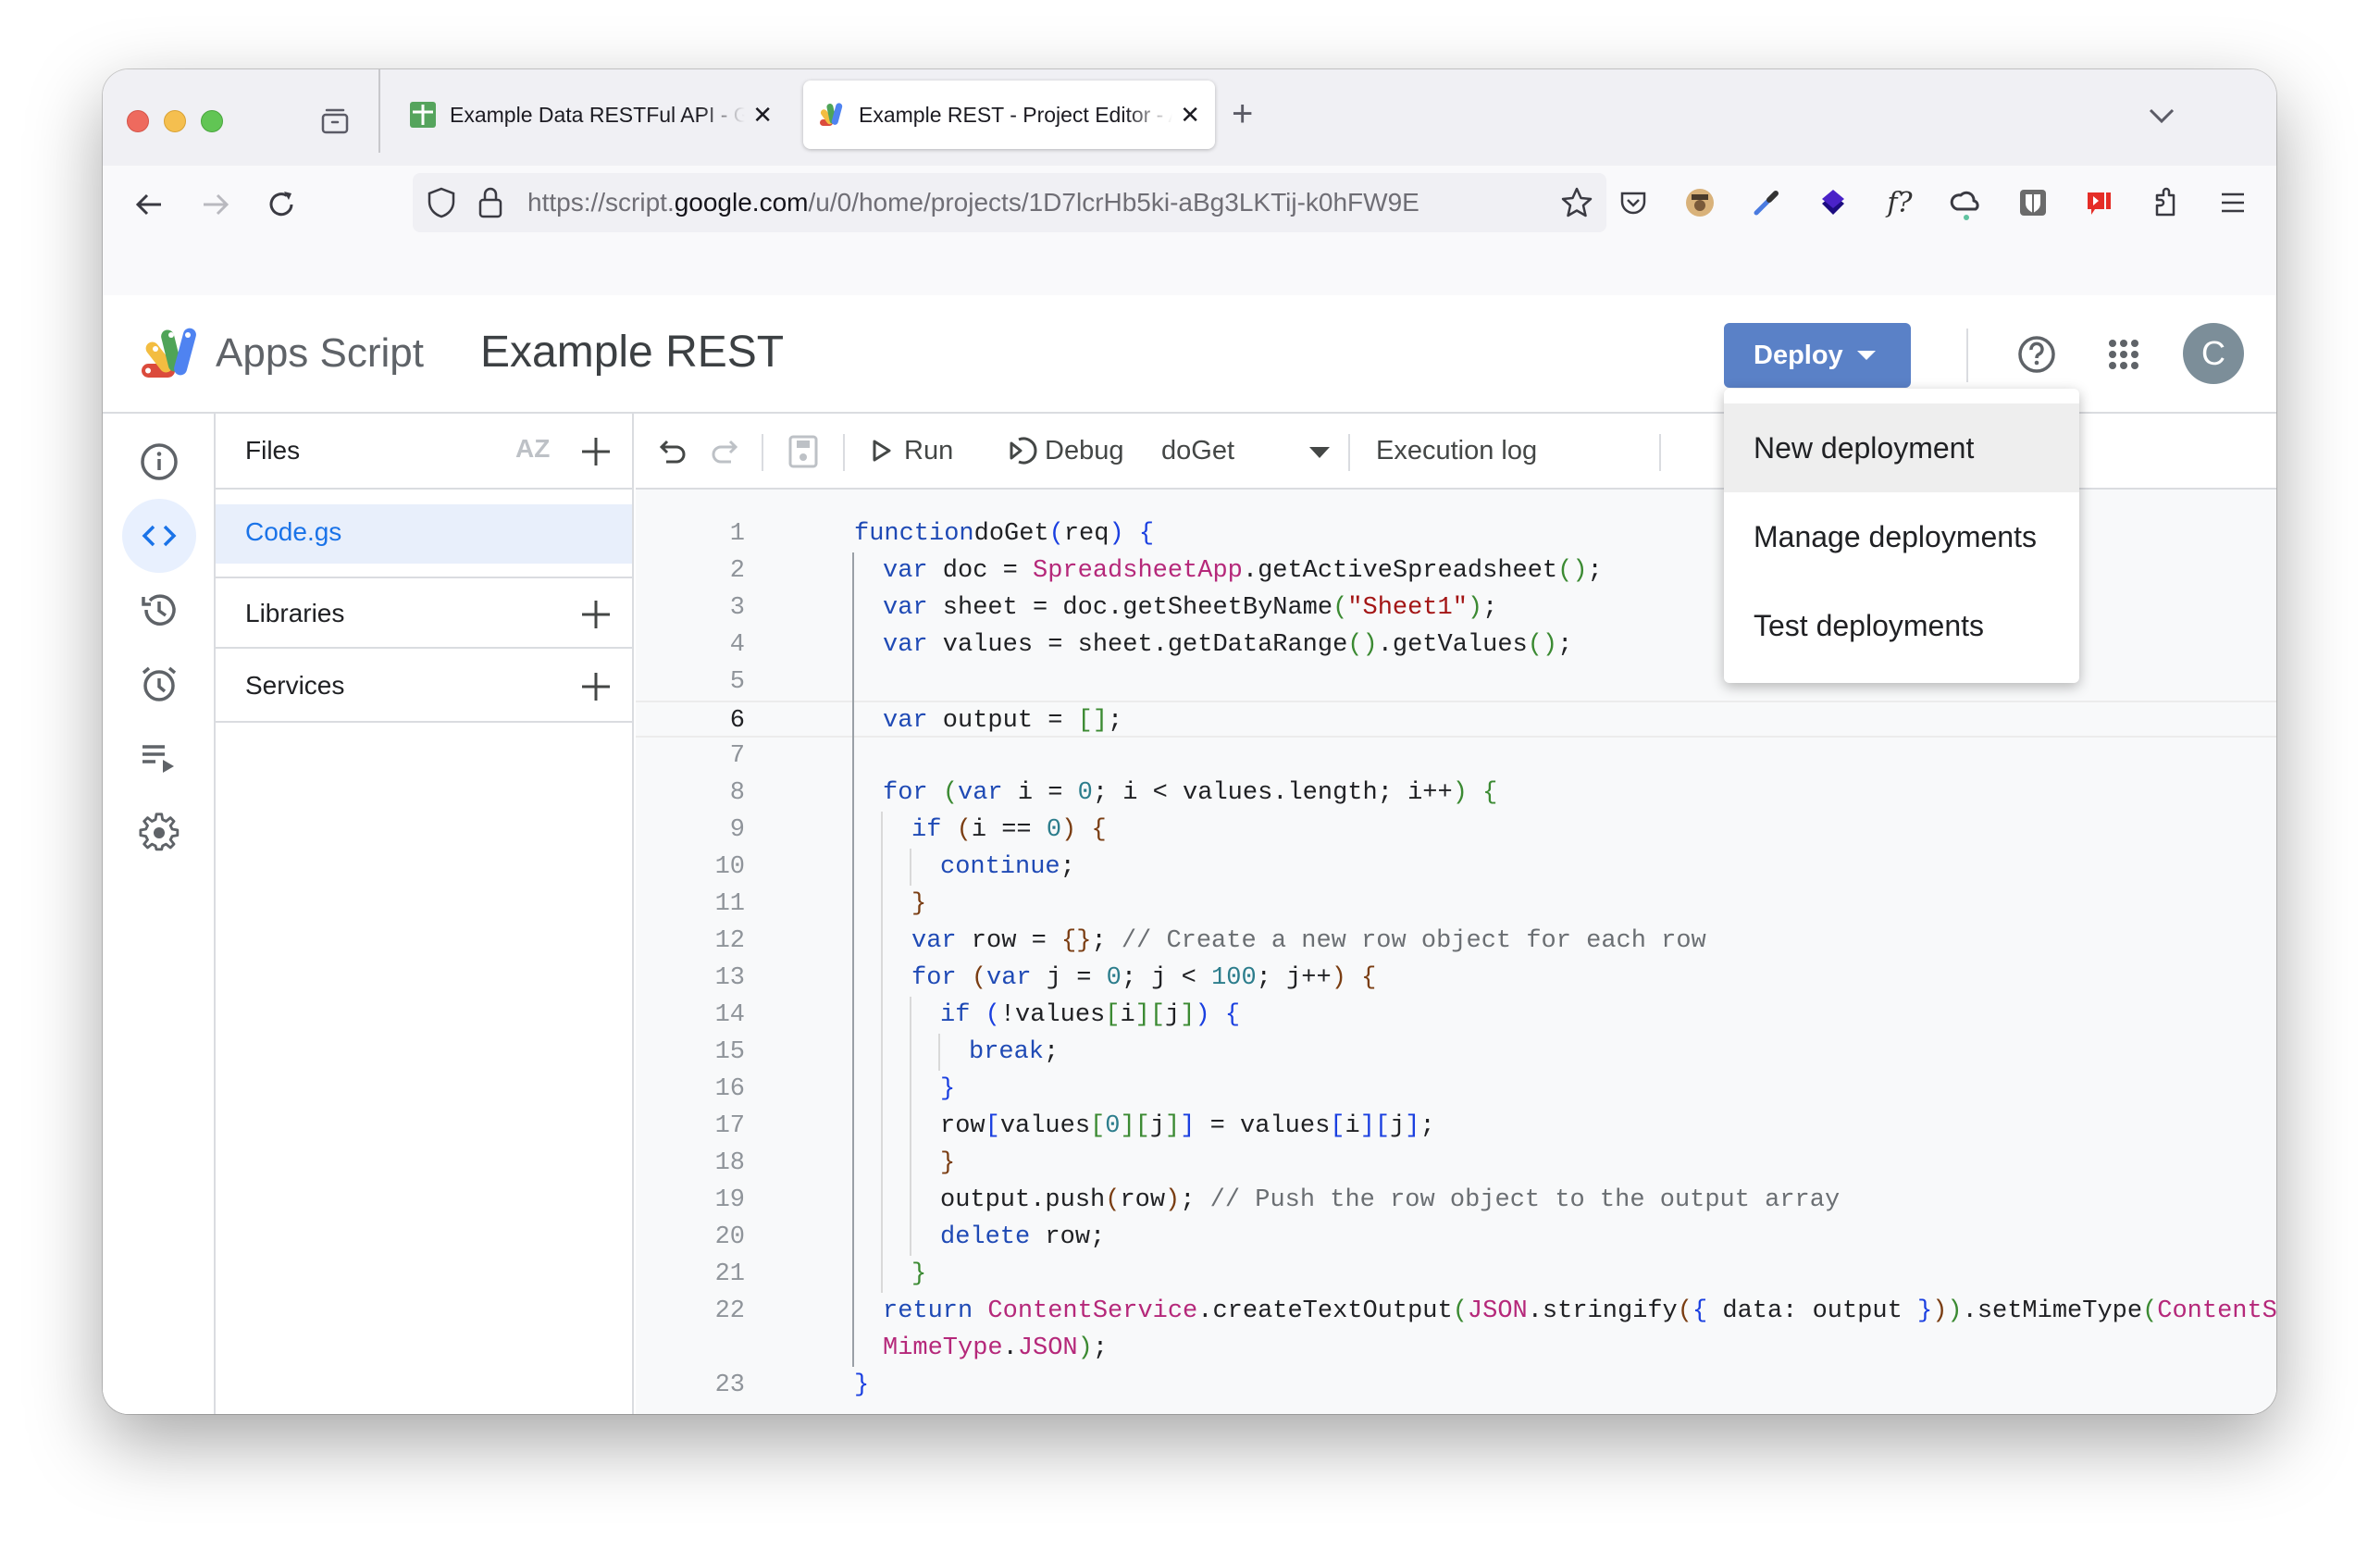  I want to click on undo-icon, so click(673, 451).